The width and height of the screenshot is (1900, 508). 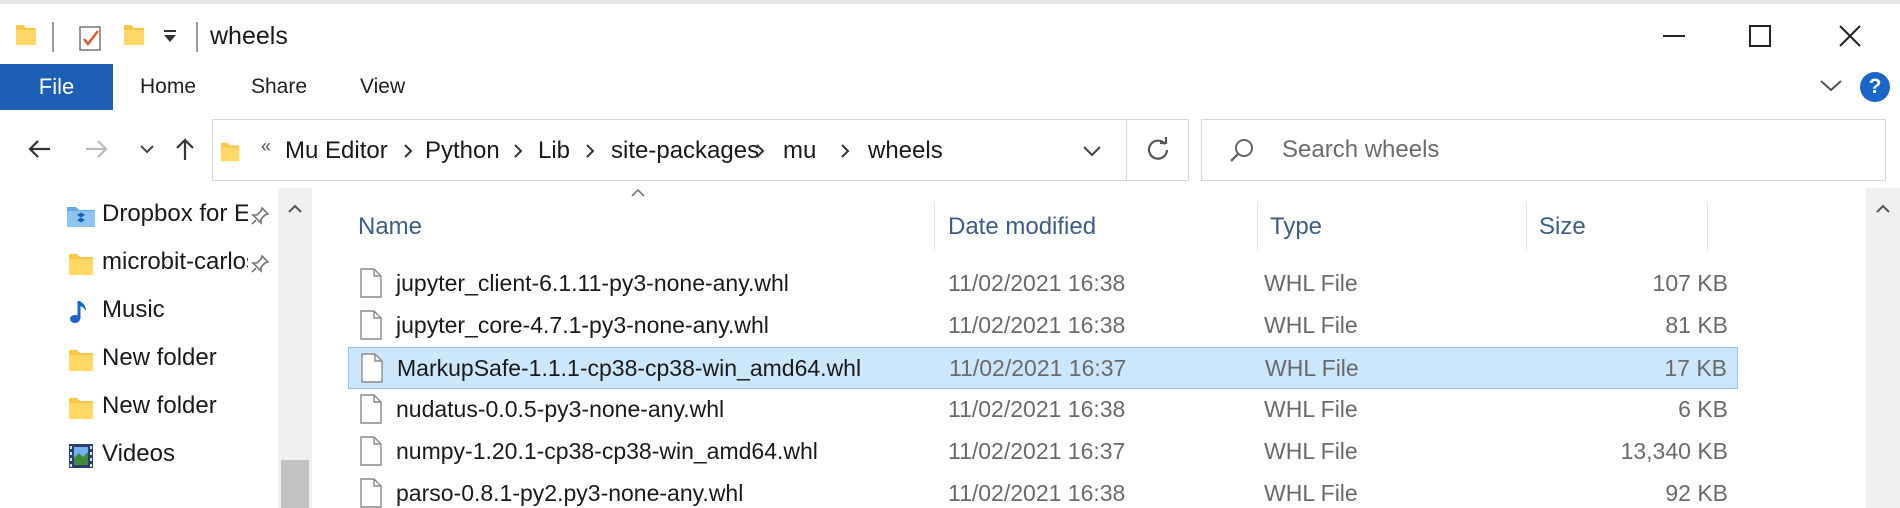 I want to click on breadcrumb-site-packages: site-packages, so click(x=685, y=151).